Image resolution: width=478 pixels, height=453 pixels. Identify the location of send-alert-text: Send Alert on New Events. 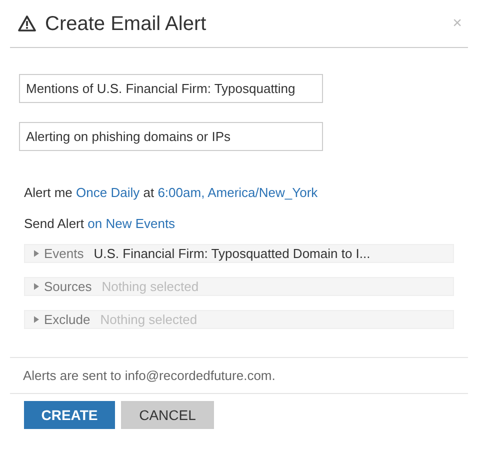
(100, 223).